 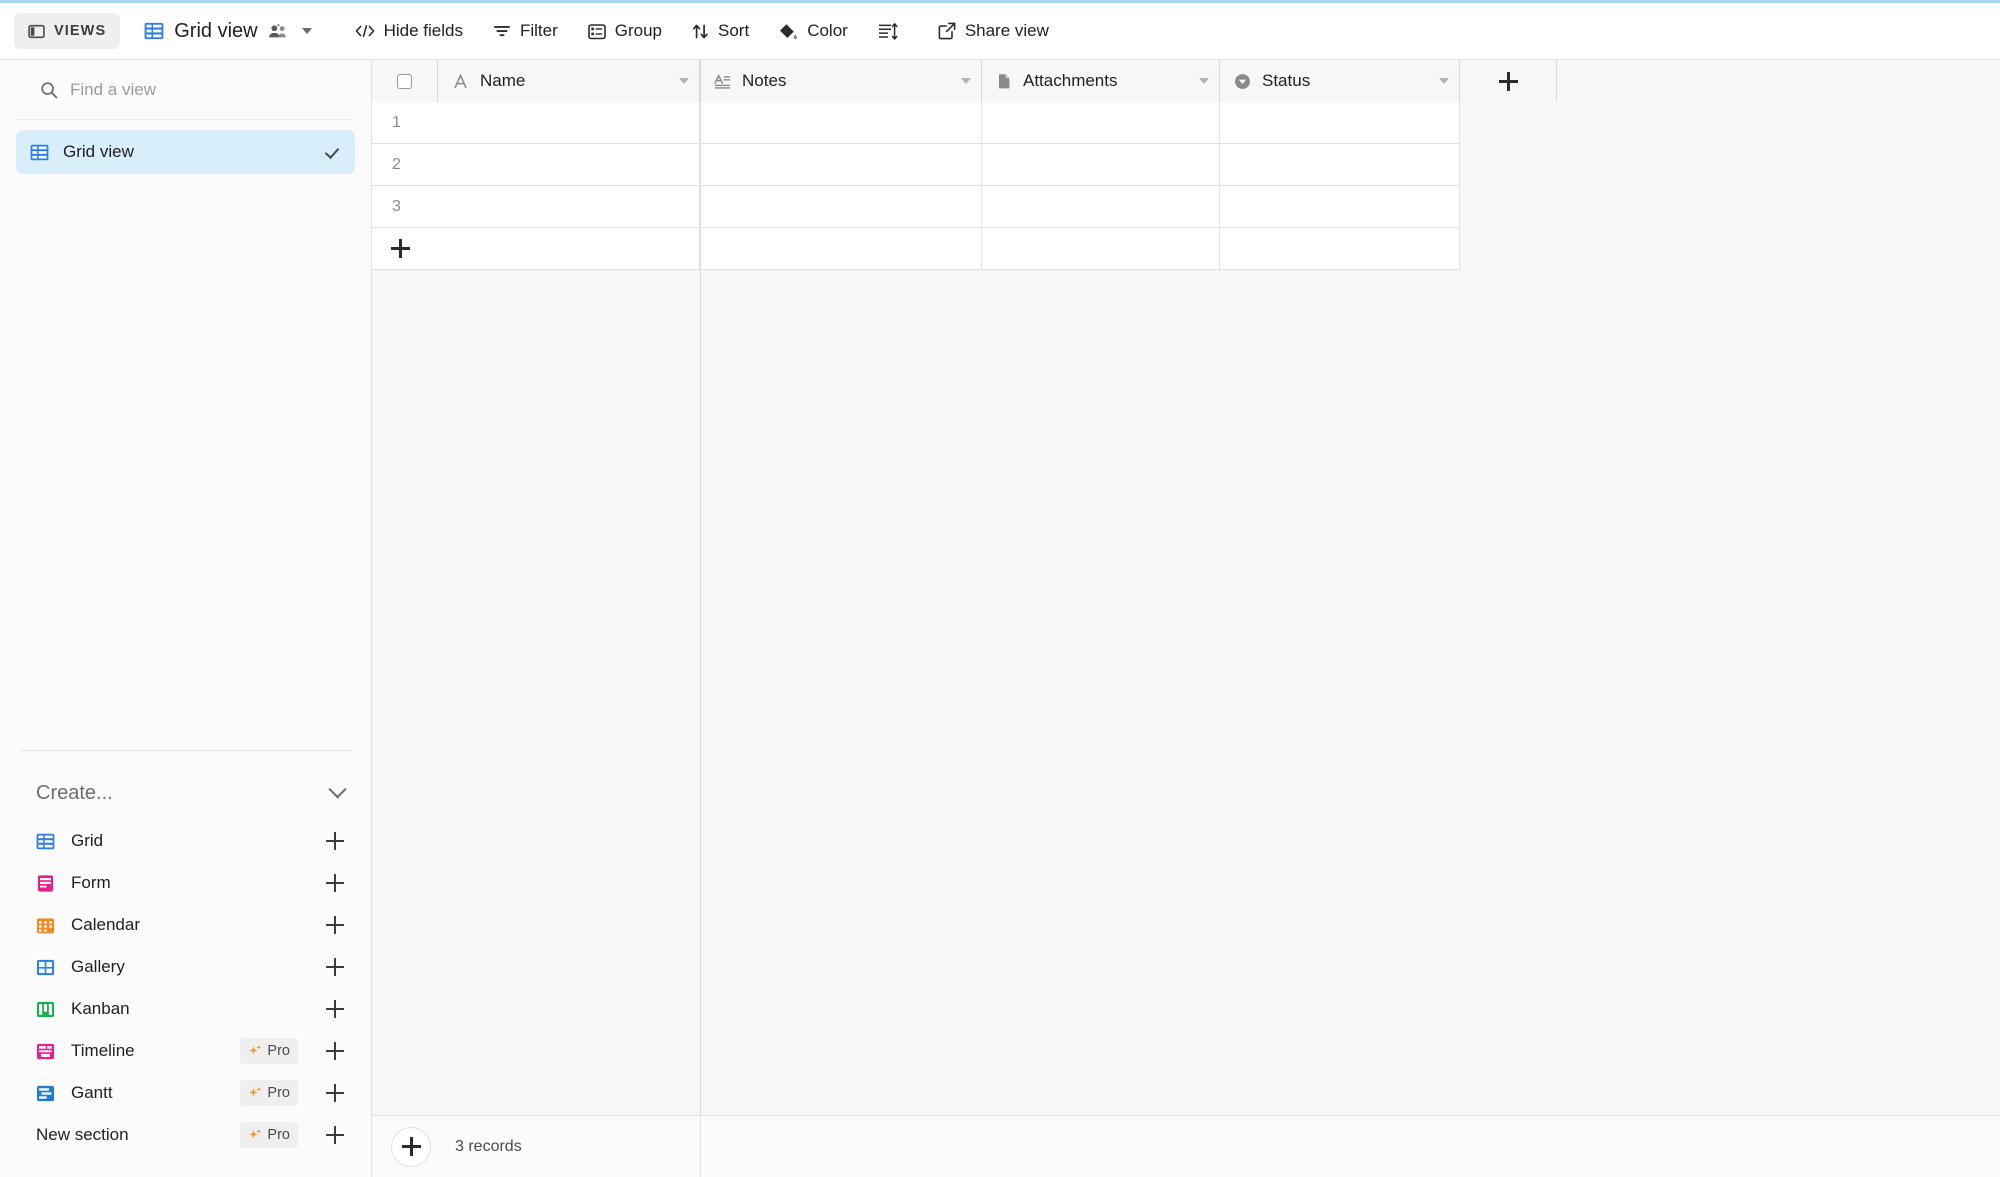 What do you see at coordinates (405, 207) in the screenshot?
I see `row-number-cell: 3` at bounding box center [405, 207].